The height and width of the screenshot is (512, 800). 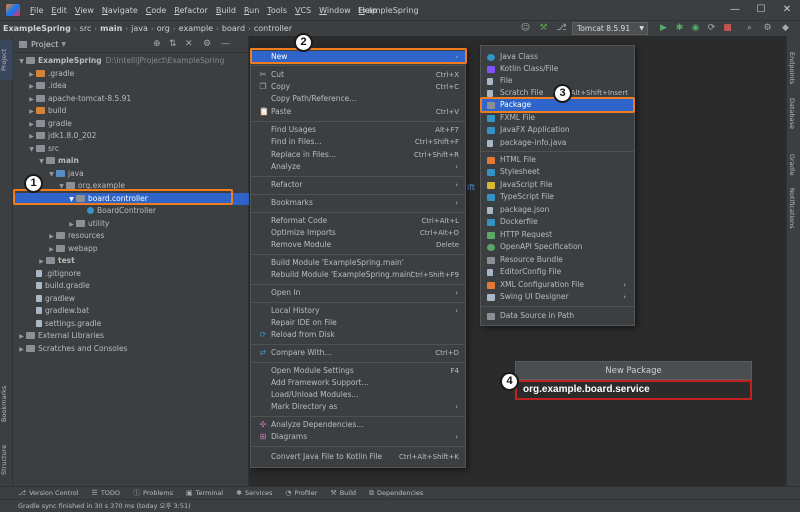 What do you see at coordinates (557, 130) in the screenshot?
I see `new-item-javafx-app: JavaFX Application` at bounding box center [557, 130].